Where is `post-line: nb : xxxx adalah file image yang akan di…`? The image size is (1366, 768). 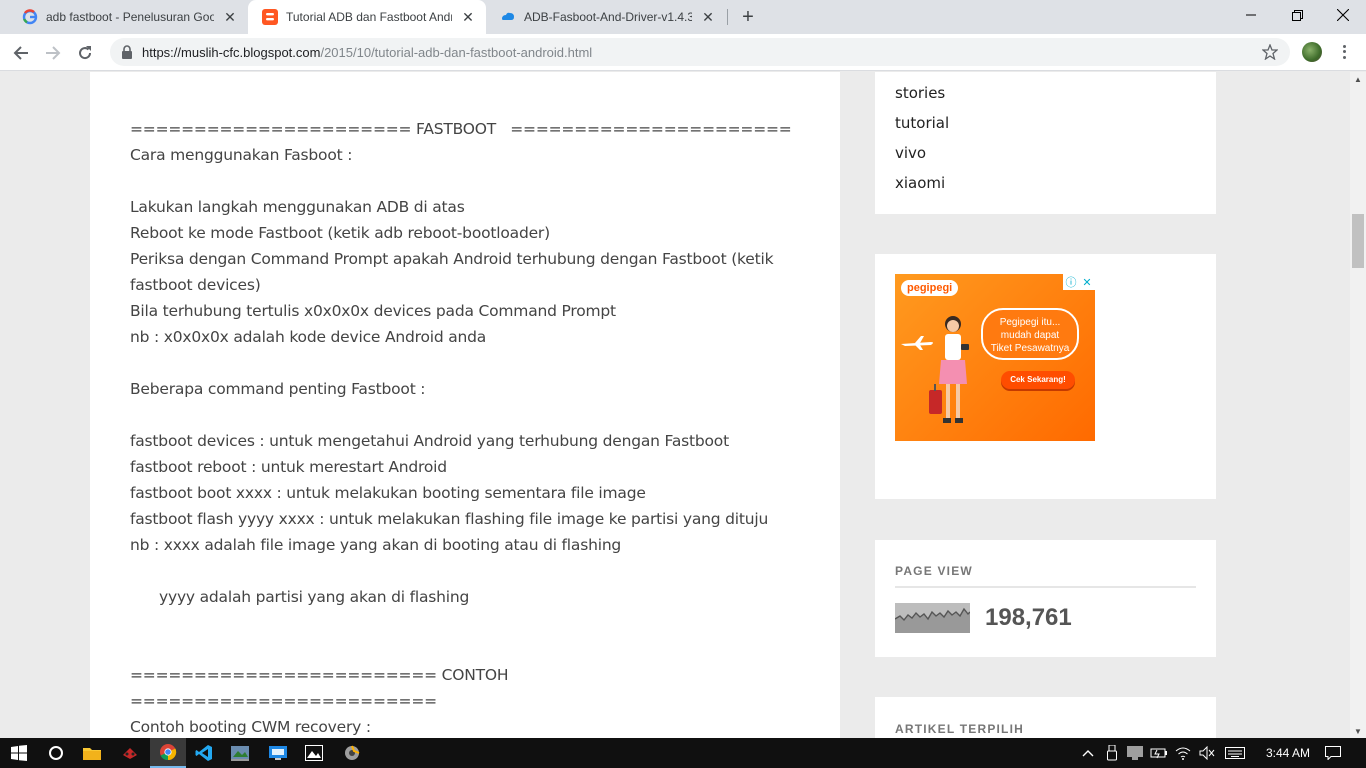
post-line: nb : xxxx adalah file image yang akan di… is located at coordinates (376, 545).